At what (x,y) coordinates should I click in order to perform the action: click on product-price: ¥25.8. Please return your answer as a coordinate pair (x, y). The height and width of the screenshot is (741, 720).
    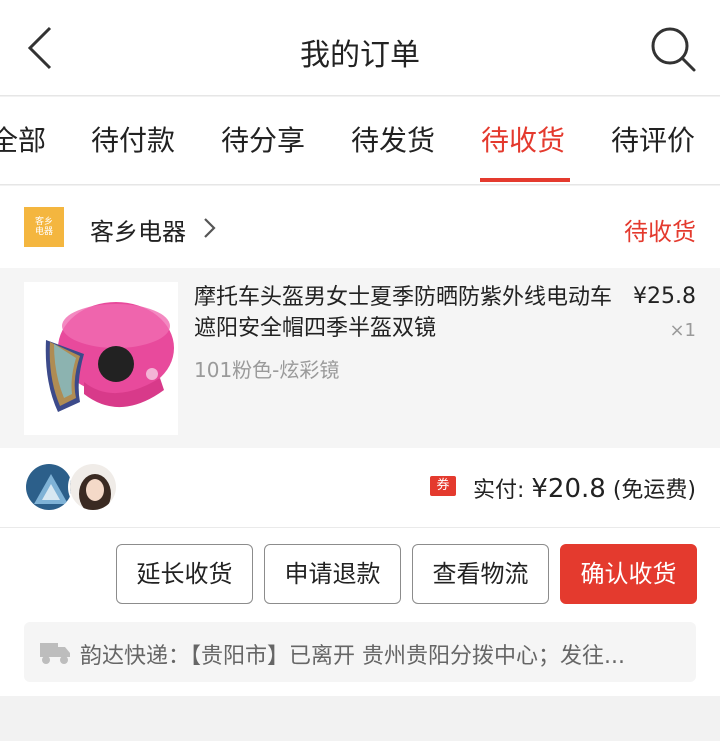
    Looking at the image, I should click on (664, 296).